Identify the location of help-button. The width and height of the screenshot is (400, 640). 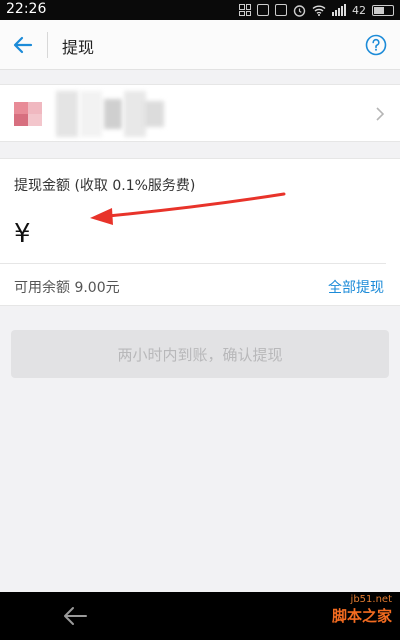
(376, 45).